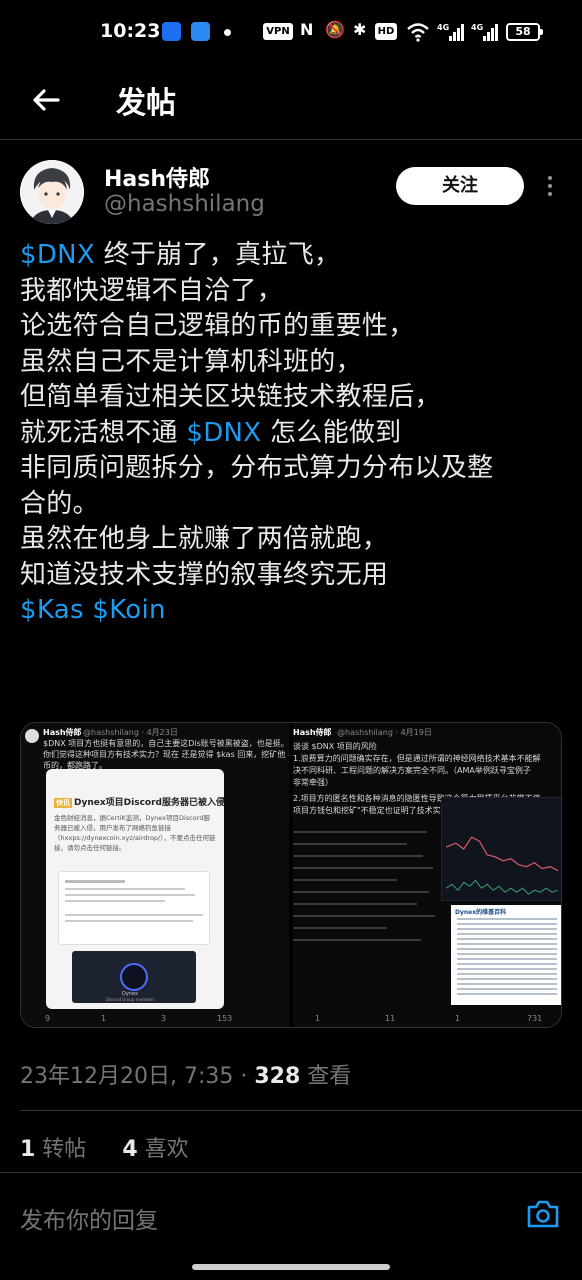  What do you see at coordinates (292, 505) in the screenshot?
I see `tweet-line: 合的。` at bounding box center [292, 505].